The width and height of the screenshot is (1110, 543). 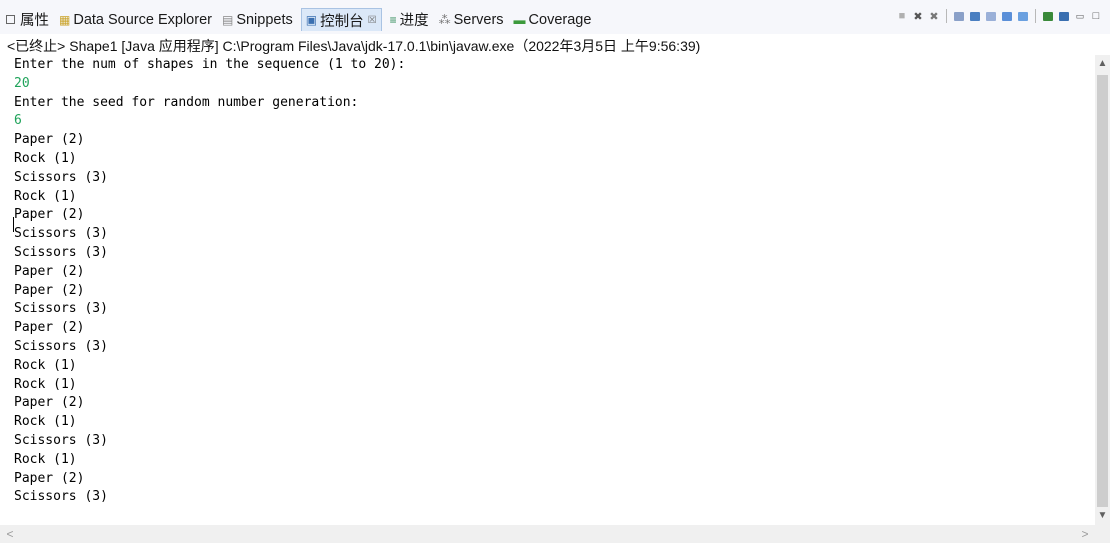 I want to click on tab-data-source-explorer: ▦ Data Source Explorer, so click(x=135, y=20).